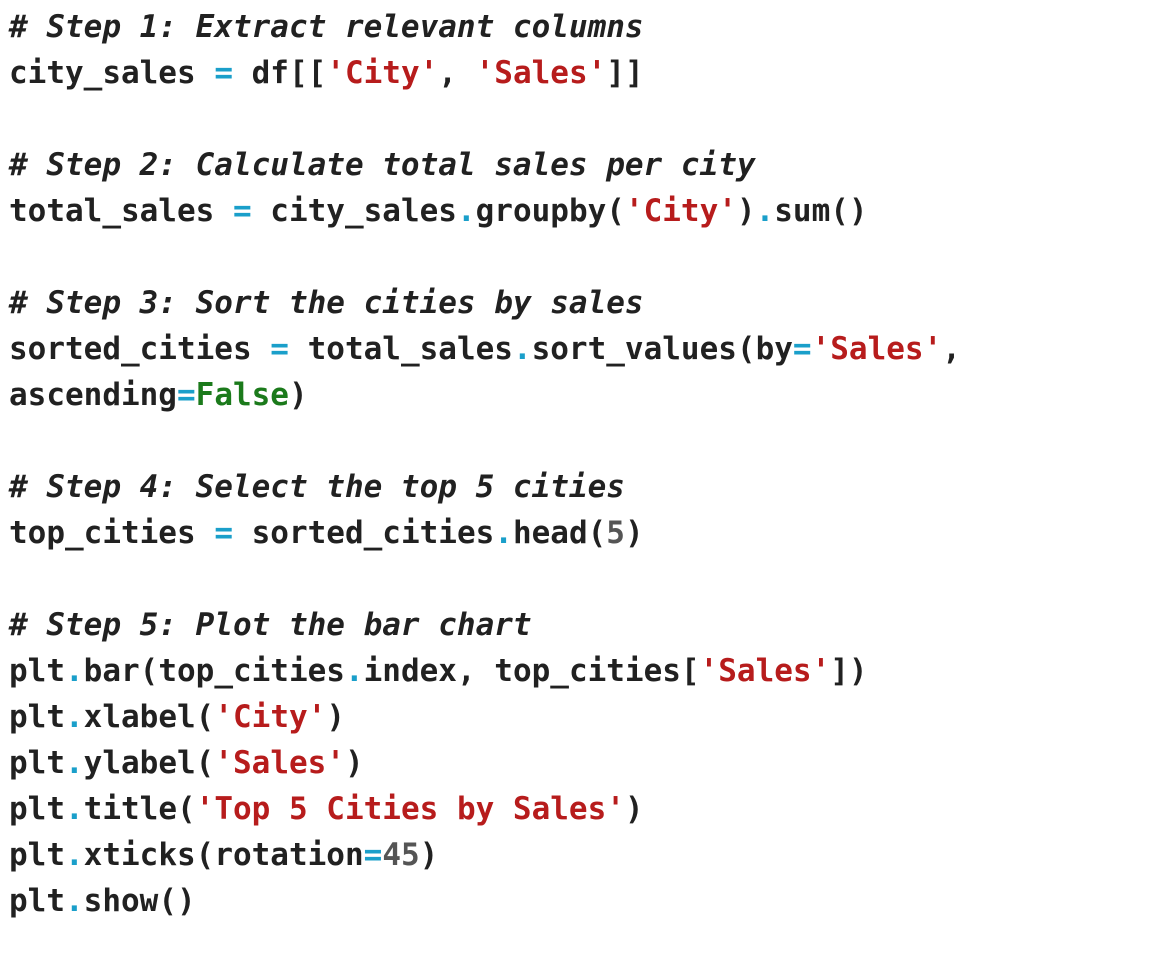 The height and width of the screenshot is (979, 1149). Describe the element at coordinates (242, 395) in the screenshot. I see `code-keyword: False` at that location.